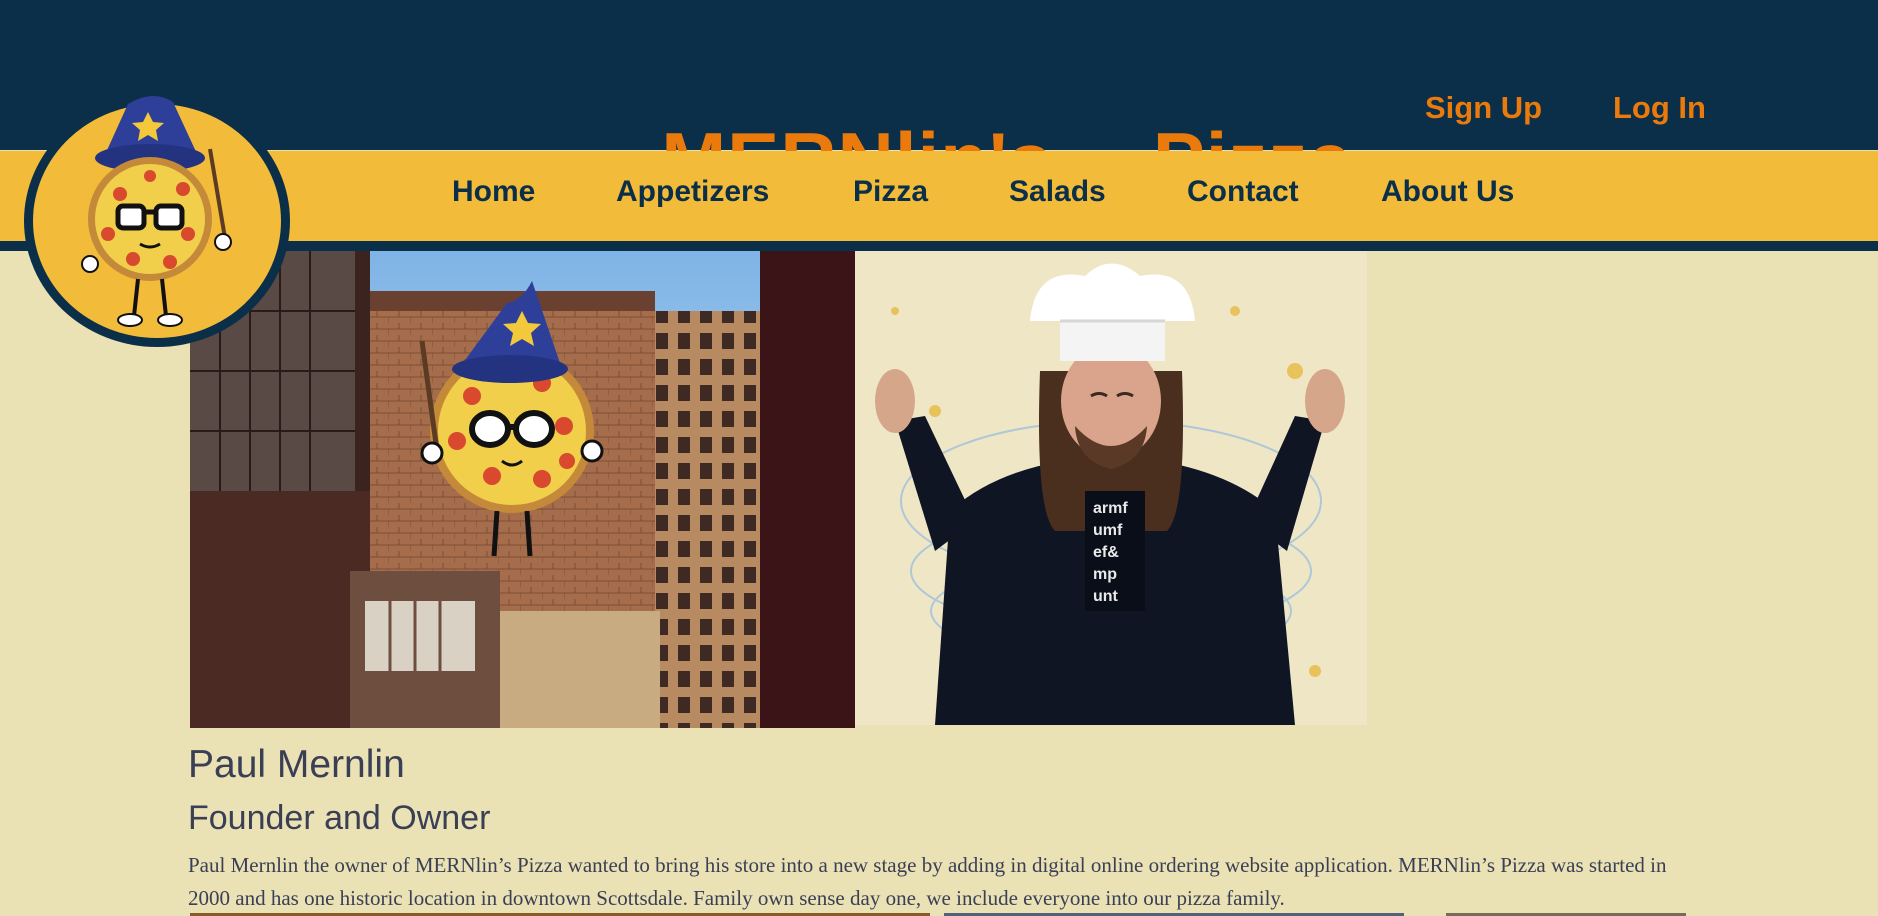 The height and width of the screenshot is (916, 1878). What do you see at coordinates (1110, 508) in the screenshot?
I see `svg-text: armf` at bounding box center [1110, 508].